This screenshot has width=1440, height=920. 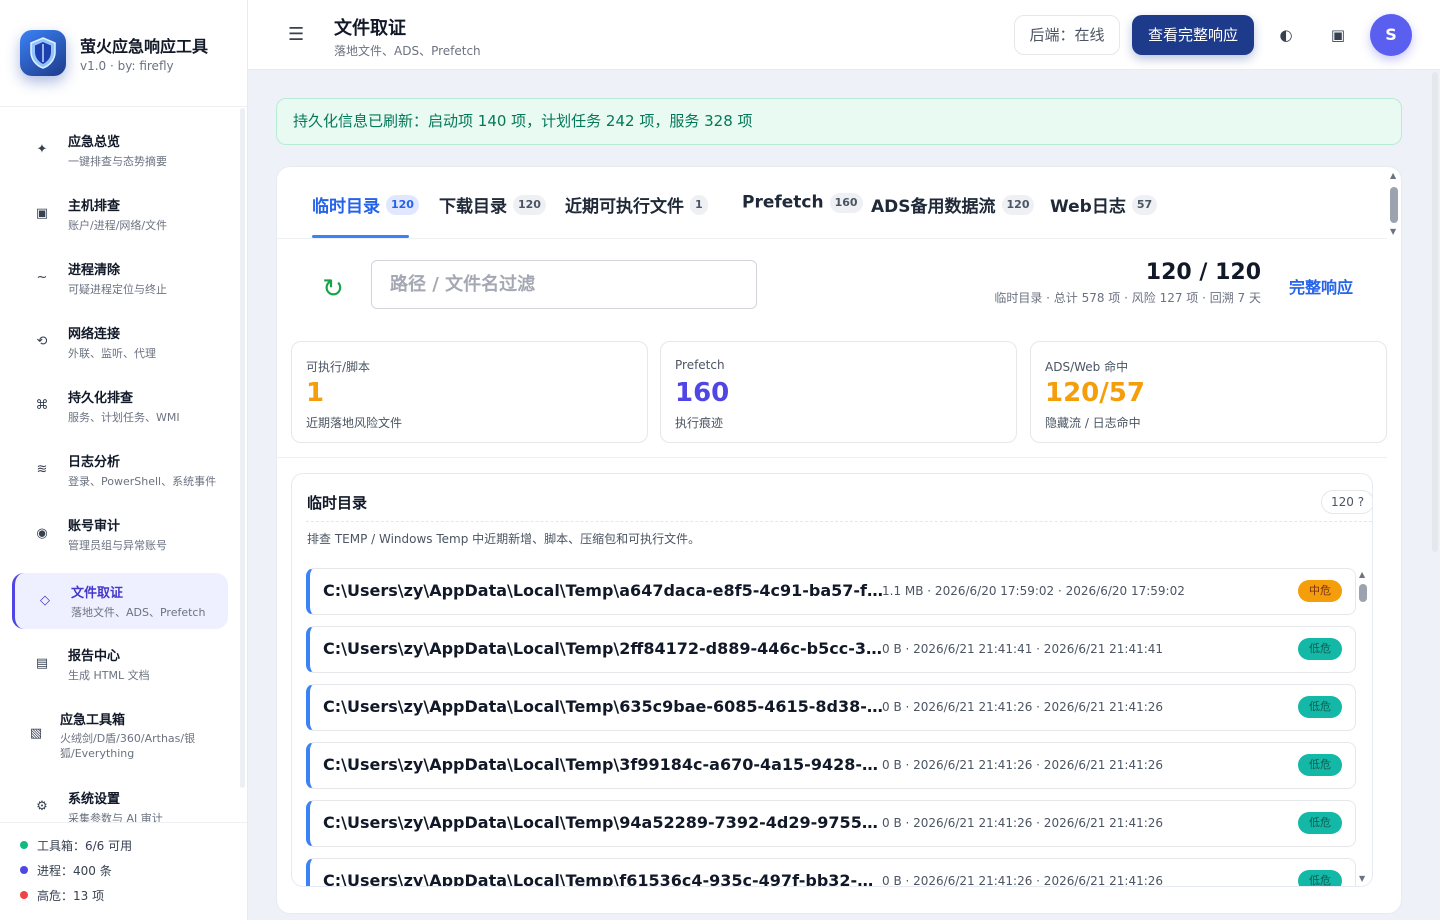 I want to click on sidebar-scrollbar, so click(x=242, y=448).